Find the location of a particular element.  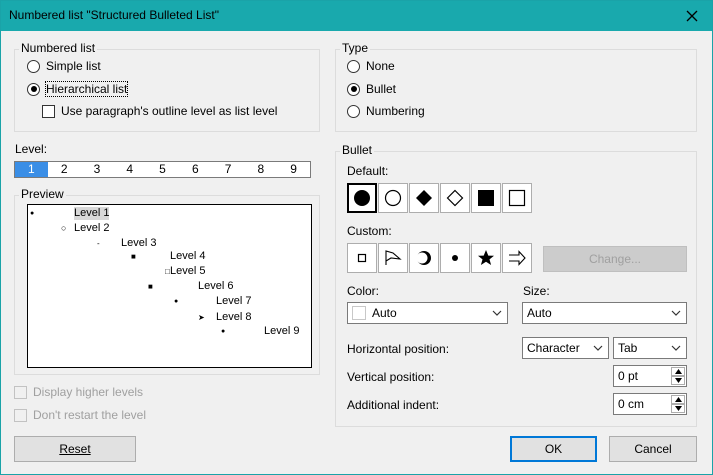

flag-bullet-button is located at coordinates (393, 258).